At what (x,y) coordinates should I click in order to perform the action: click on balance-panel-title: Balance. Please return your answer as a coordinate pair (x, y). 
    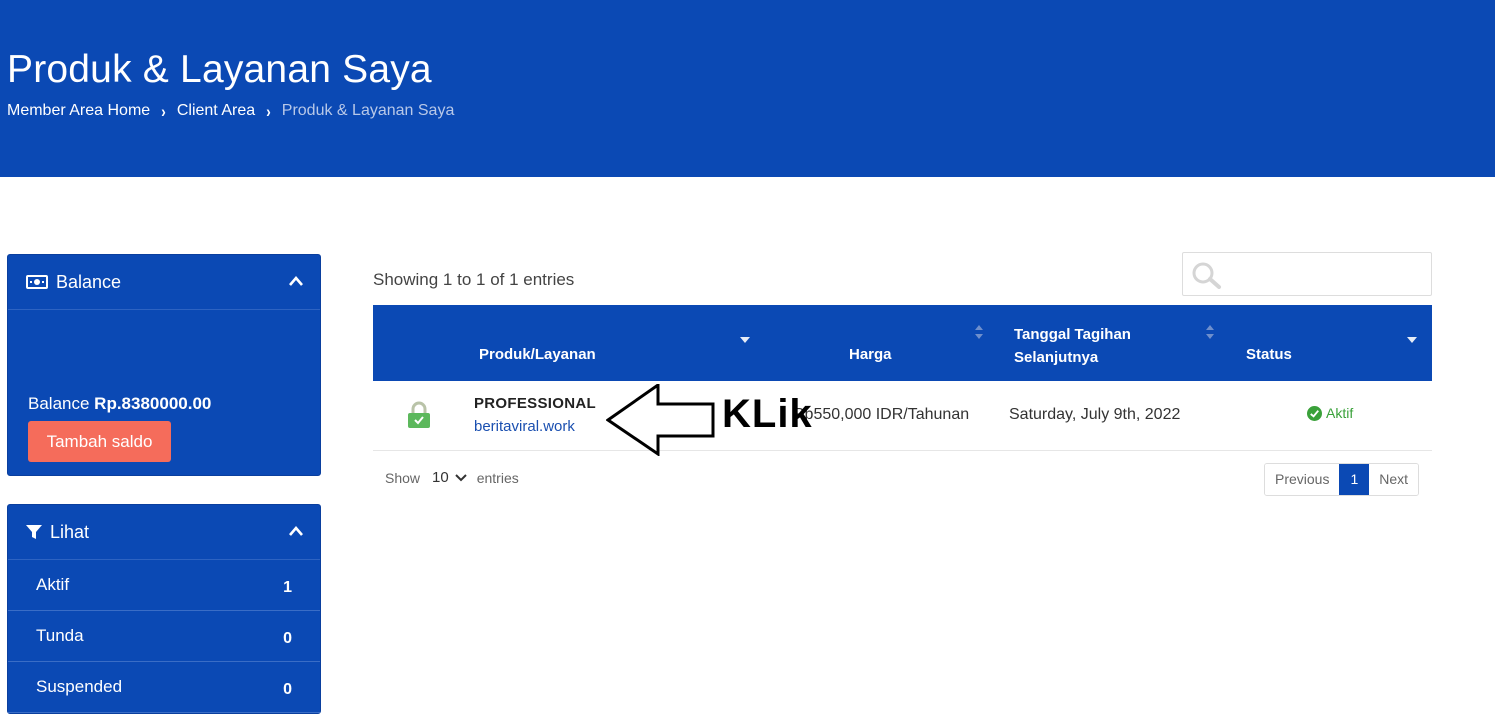
    Looking at the image, I should click on (89, 281).